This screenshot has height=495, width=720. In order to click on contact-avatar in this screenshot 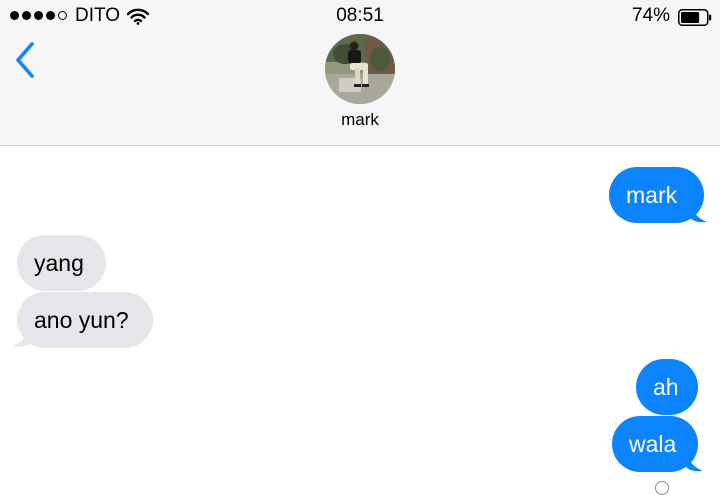, I will do `click(360, 69)`.